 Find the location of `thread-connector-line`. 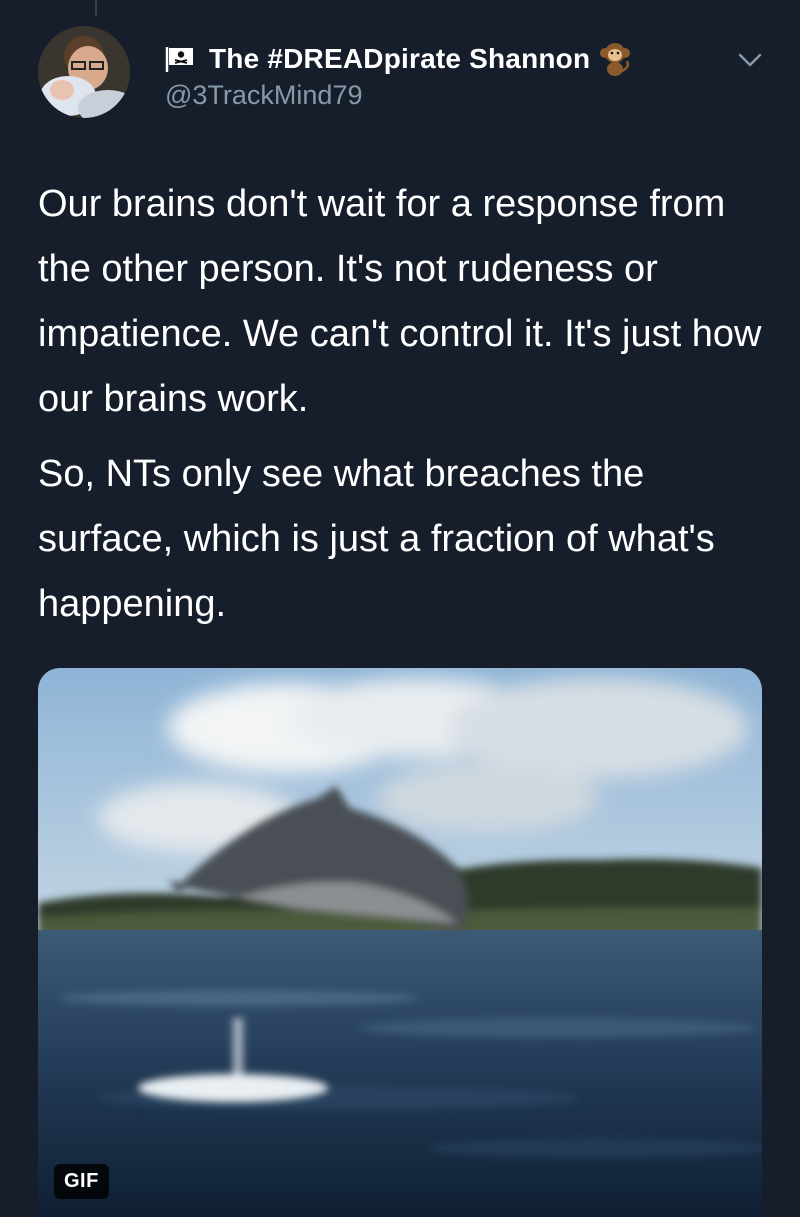

thread-connector-line is located at coordinates (96, 8).